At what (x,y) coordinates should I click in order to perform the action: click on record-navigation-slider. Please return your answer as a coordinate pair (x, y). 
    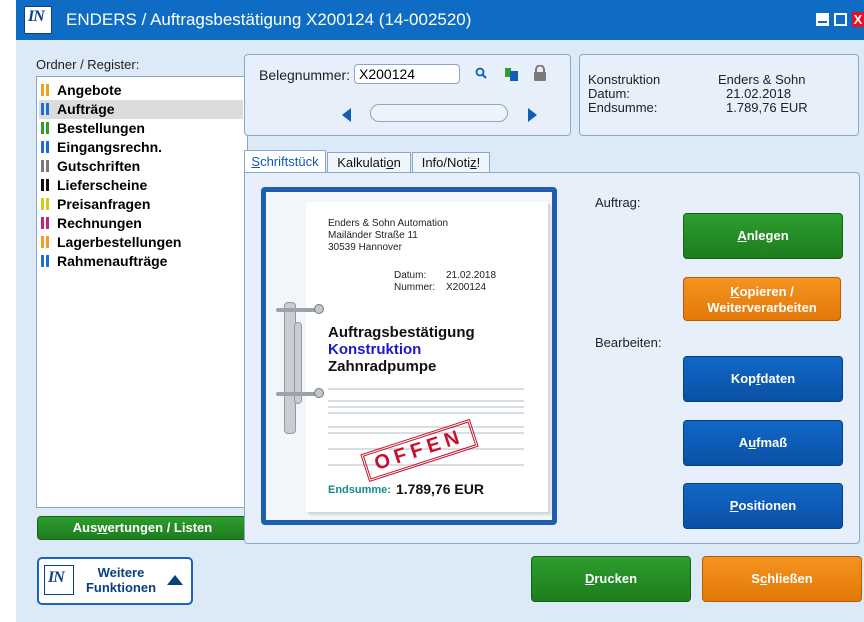
    Looking at the image, I should click on (439, 113).